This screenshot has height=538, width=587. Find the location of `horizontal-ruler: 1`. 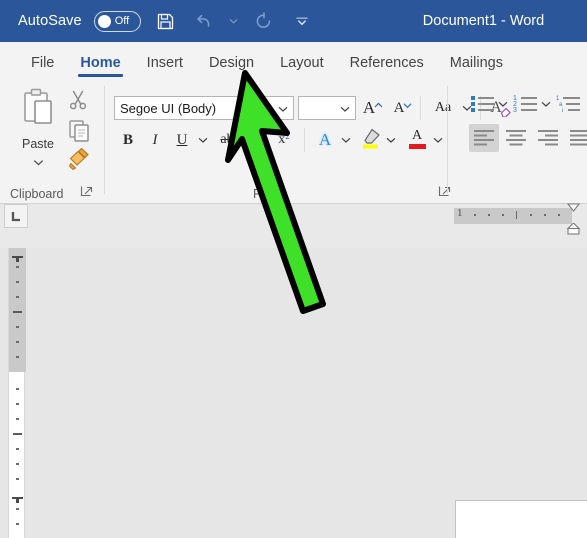

horizontal-ruler: 1 is located at coordinates (513, 215).